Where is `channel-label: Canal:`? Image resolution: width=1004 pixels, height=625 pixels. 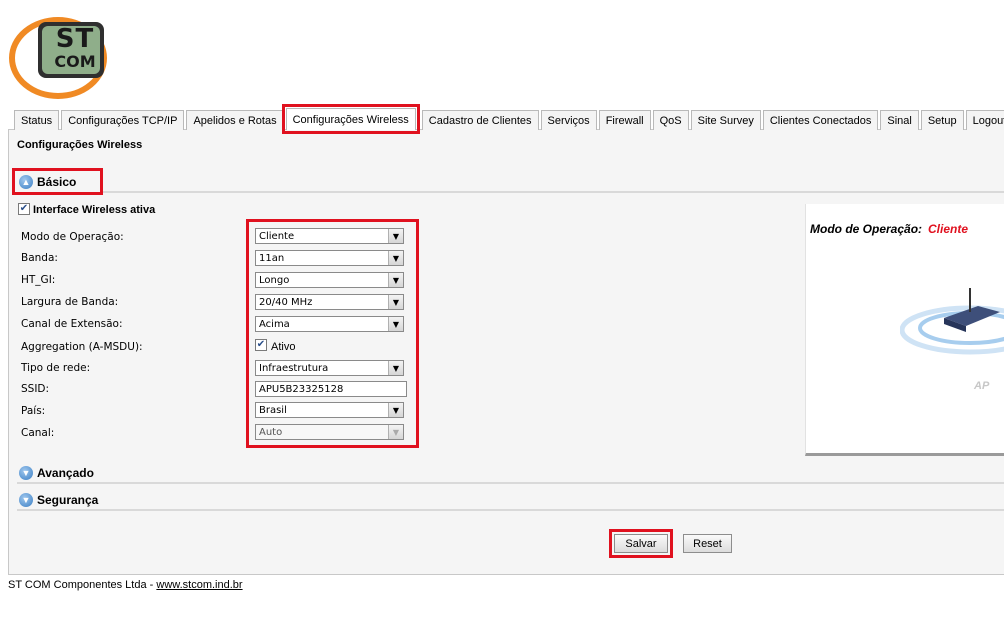
channel-label: Canal: is located at coordinates (38, 433).